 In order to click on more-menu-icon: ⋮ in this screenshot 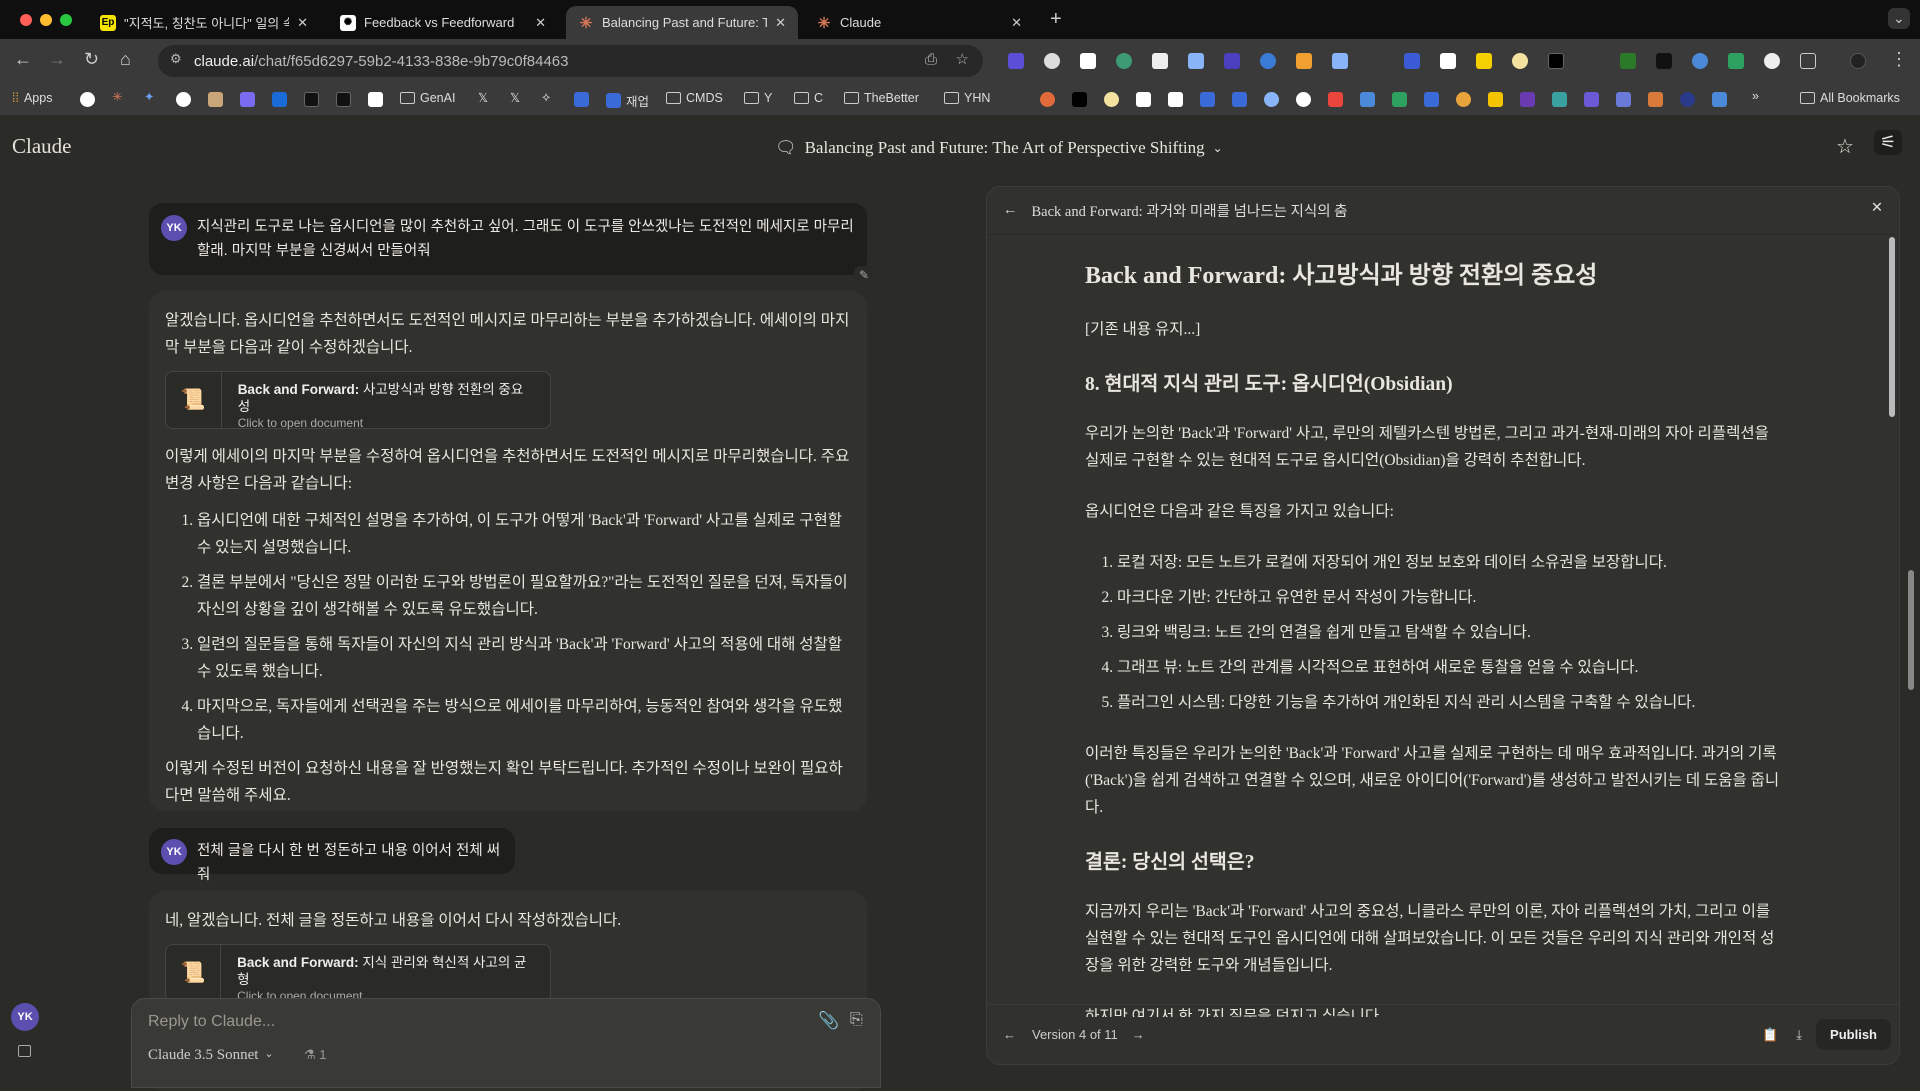, I will do `click(1899, 59)`.